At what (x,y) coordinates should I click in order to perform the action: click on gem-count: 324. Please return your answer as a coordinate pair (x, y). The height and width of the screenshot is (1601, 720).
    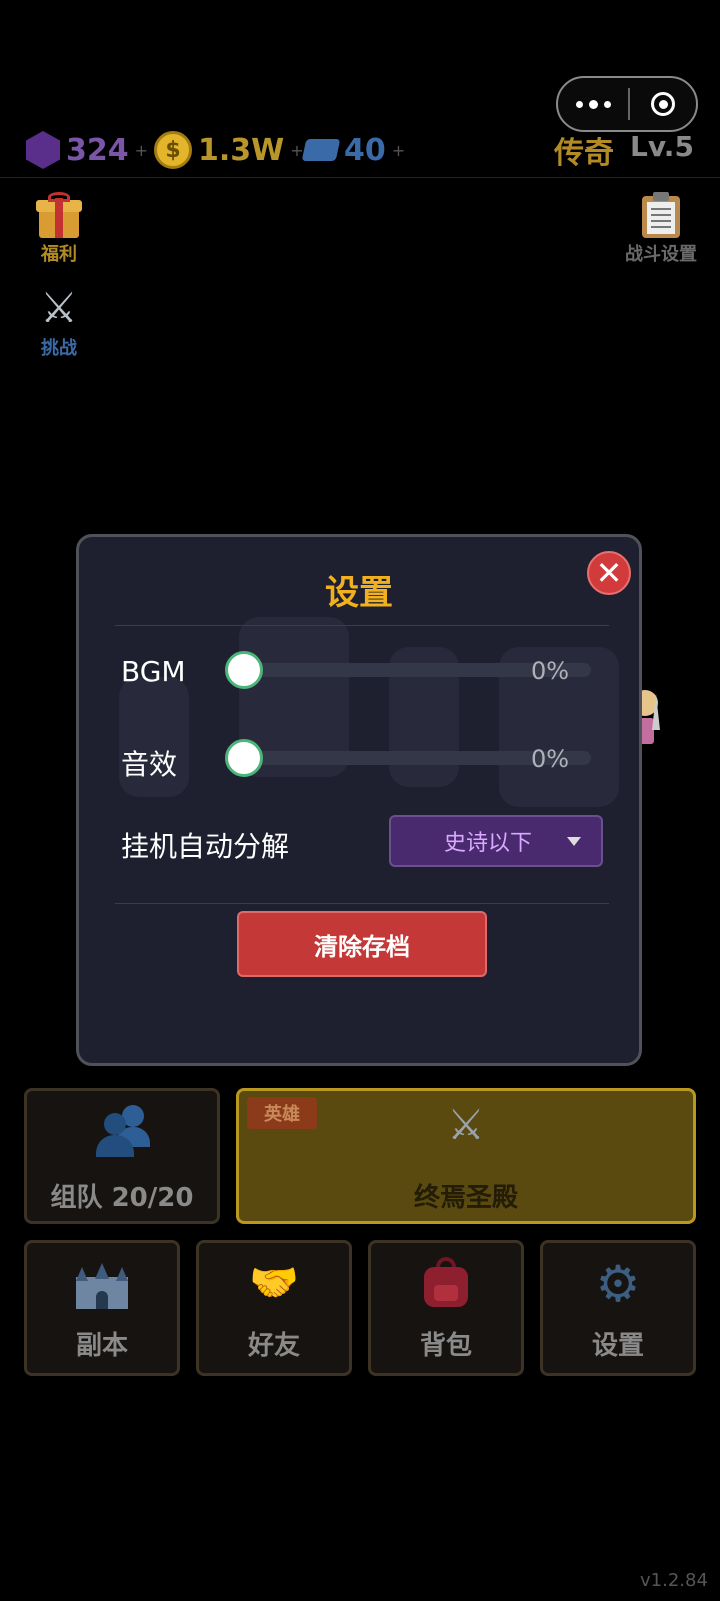
    Looking at the image, I should click on (97, 150).